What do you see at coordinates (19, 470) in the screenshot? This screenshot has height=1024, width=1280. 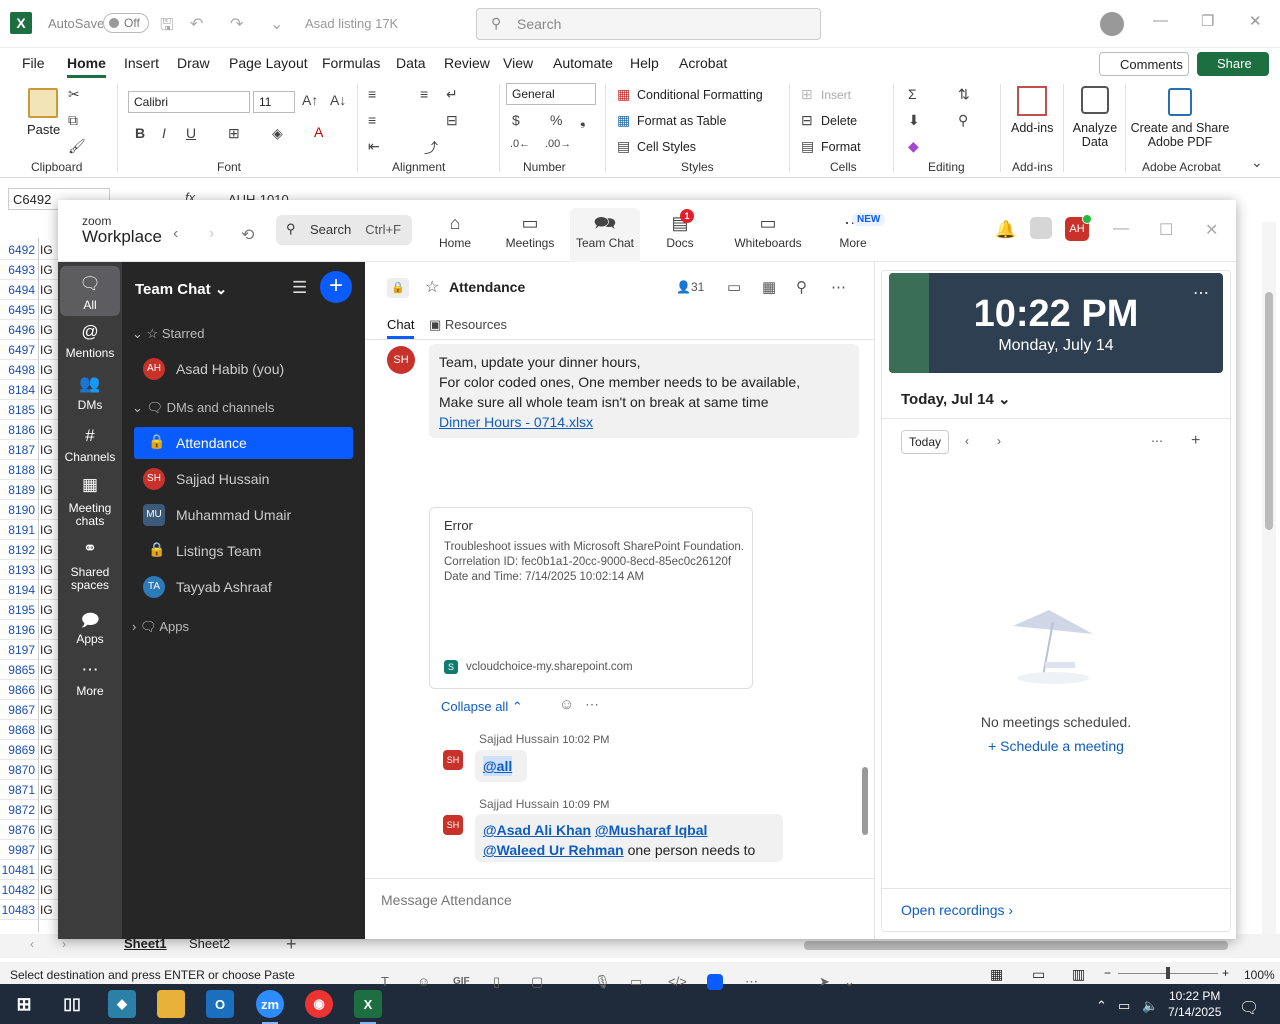 I see `row-header: 8188` at bounding box center [19, 470].